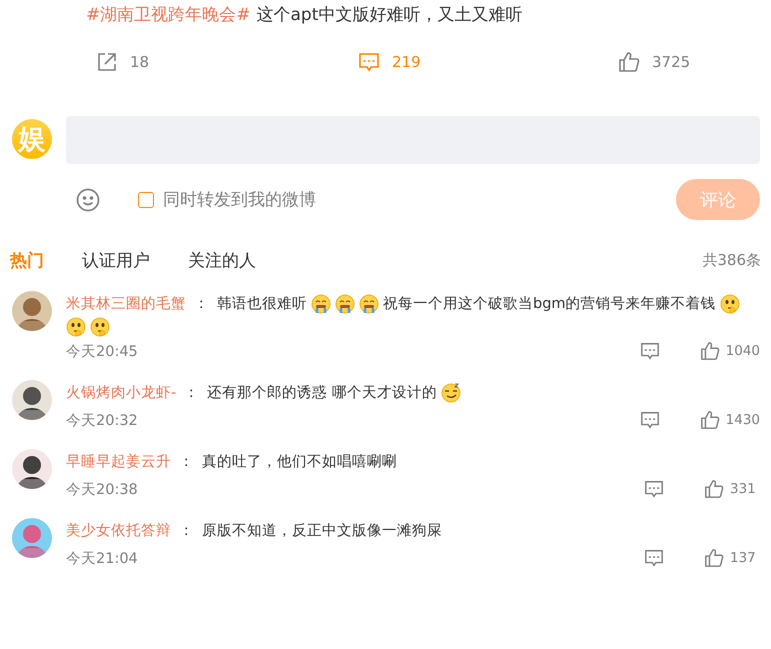 The height and width of the screenshot is (649, 771). Describe the element at coordinates (118, 462) in the screenshot. I see `user-name-link: 早睡早起姜云升` at that location.